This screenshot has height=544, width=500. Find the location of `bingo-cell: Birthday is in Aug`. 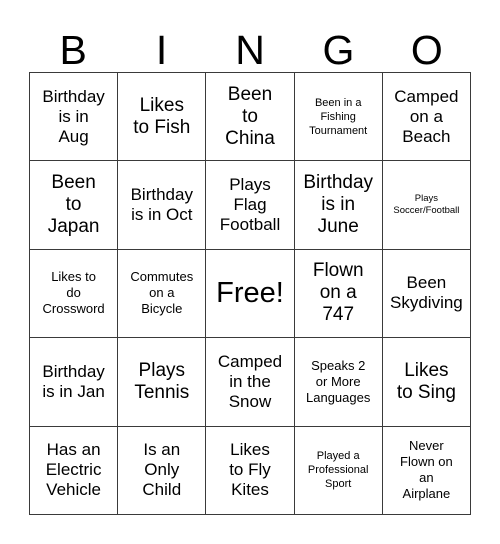

bingo-cell: Birthday is in Aug is located at coordinates (74, 117).